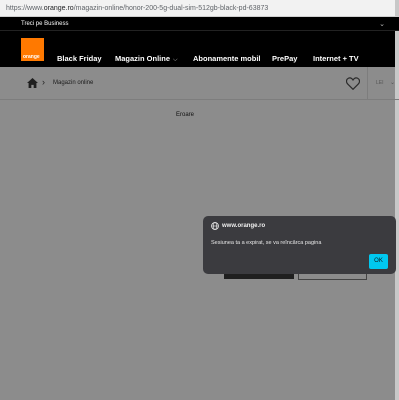 The image size is (399, 400). Describe the element at coordinates (336, 58) in the screenshot. I see `nav-item-internet-tv: Internet + TV` at that location.